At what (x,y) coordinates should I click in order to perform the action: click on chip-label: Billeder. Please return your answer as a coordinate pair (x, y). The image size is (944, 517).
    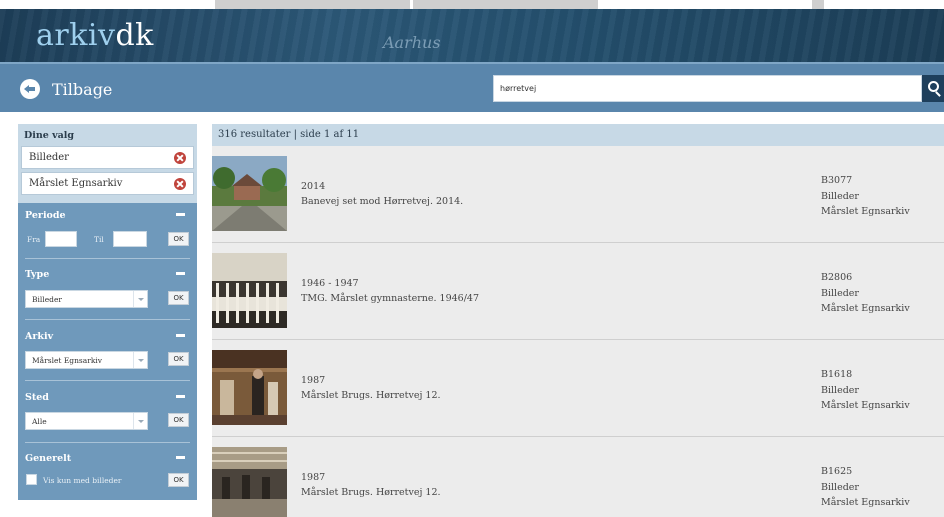
    Looking at the image, I should click on (49, 157).